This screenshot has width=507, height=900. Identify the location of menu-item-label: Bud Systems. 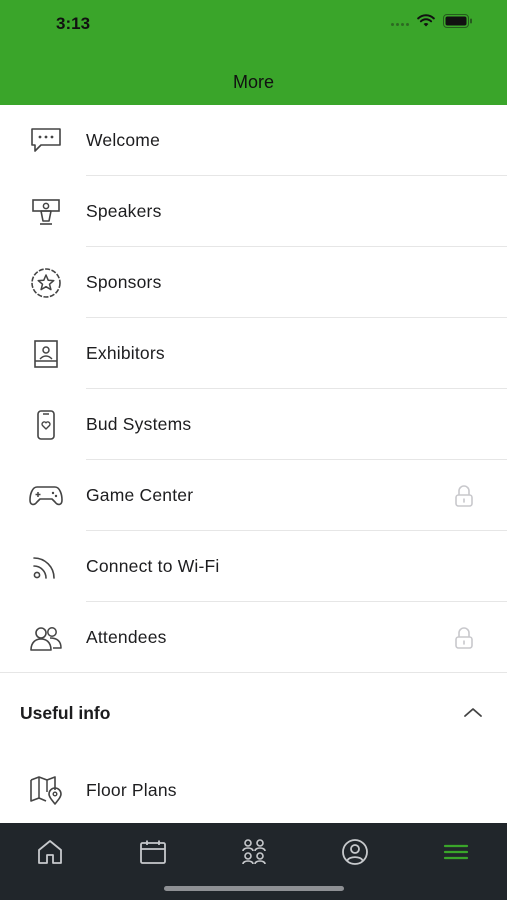
(139, 424).